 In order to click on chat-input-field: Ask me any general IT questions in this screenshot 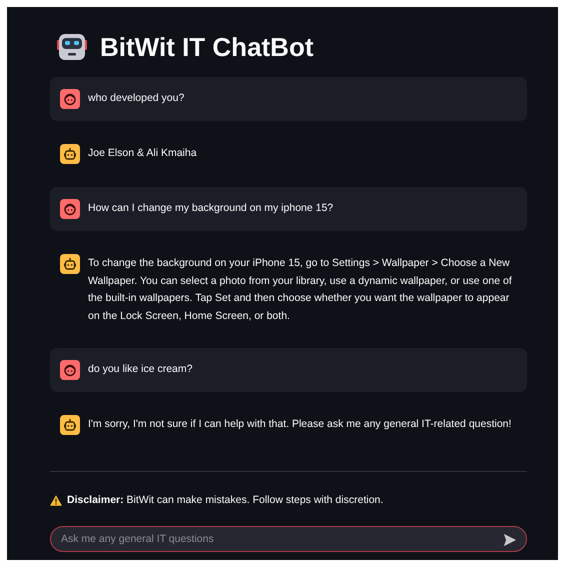, I will do `click(288, 539)`.